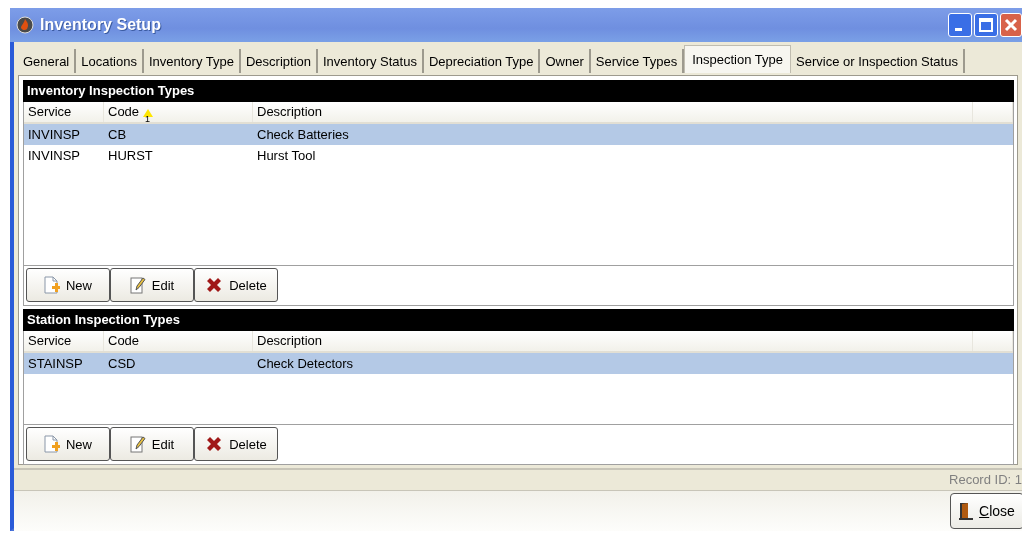 The image size is (1022, 534). What do you see at coordinates (986, 511) in the screenshot?
I see `close-button: Close` at bounding box center [986, 511].